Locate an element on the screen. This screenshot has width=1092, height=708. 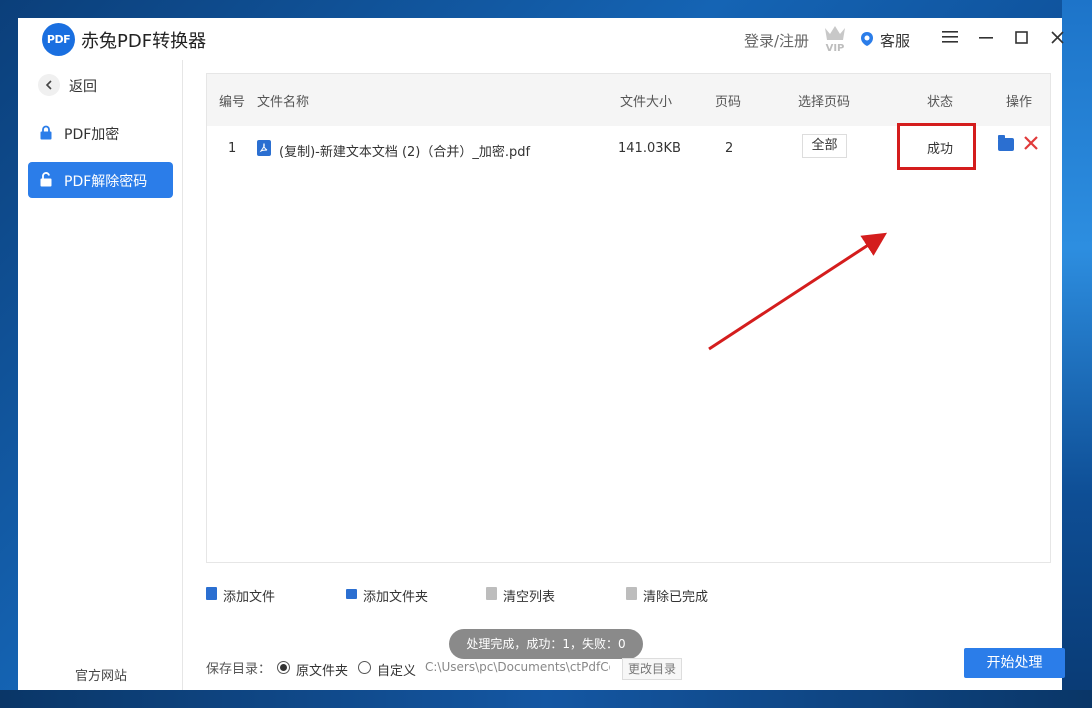
column-header-page-select: 选择页码 is located at coordinates (824, 102).